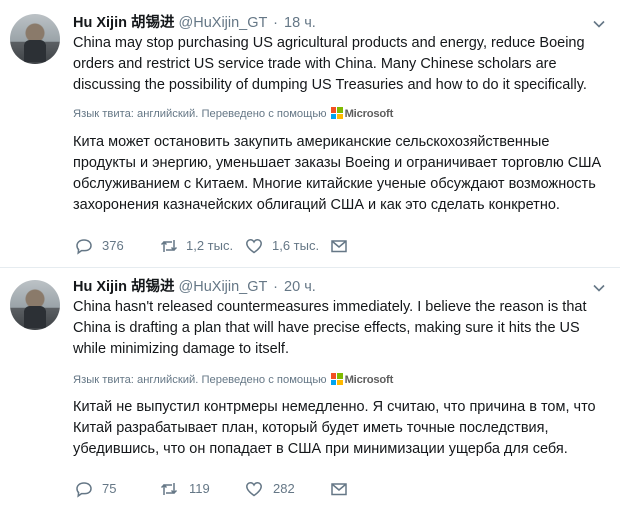 The height and width of the screenshot is (512, 620). I want to click on tweet-header: Hu Xijin 胡锡进 @HuXijin_GT · 20 ч., so click(194, 287).